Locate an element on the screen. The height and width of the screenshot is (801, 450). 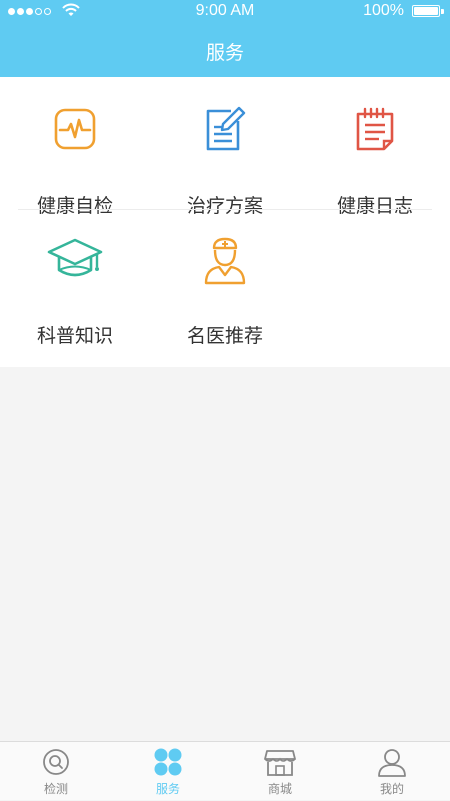
service-label: 科普知识 is located at coordinates (74, 336).